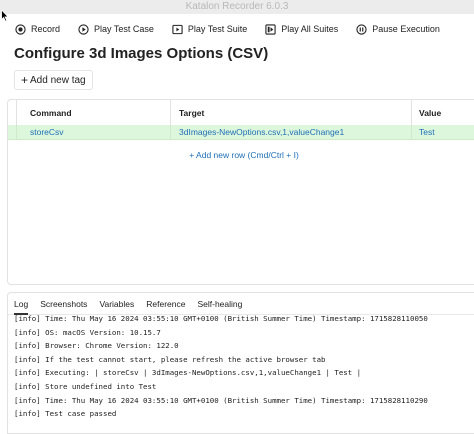 This screenshot has width=474, height=434. I want to click on play-test-case-button: Play Test Case, so click(116, 29).